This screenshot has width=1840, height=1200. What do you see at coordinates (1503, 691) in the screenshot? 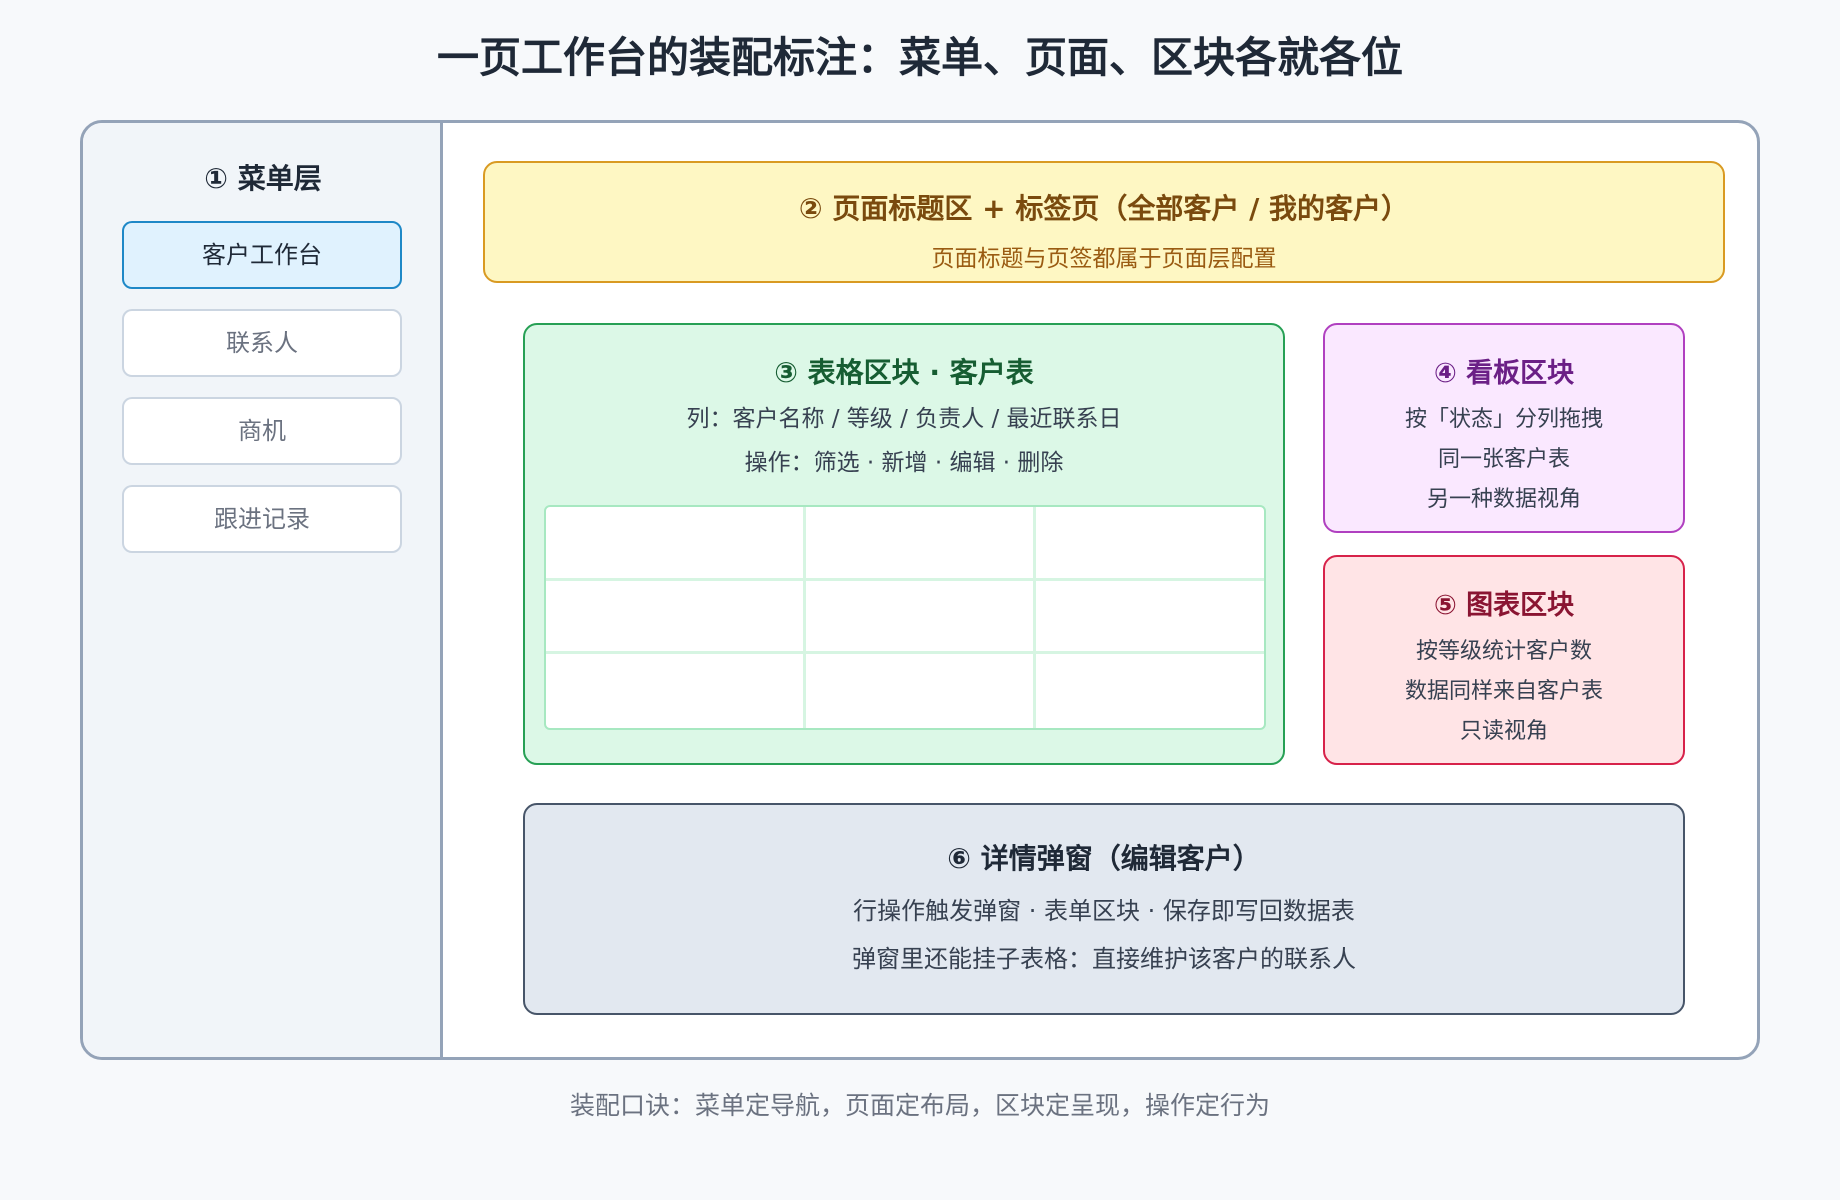
I see `chart-line: 数据同样来自客户表` at bounding box center [1503, 691].